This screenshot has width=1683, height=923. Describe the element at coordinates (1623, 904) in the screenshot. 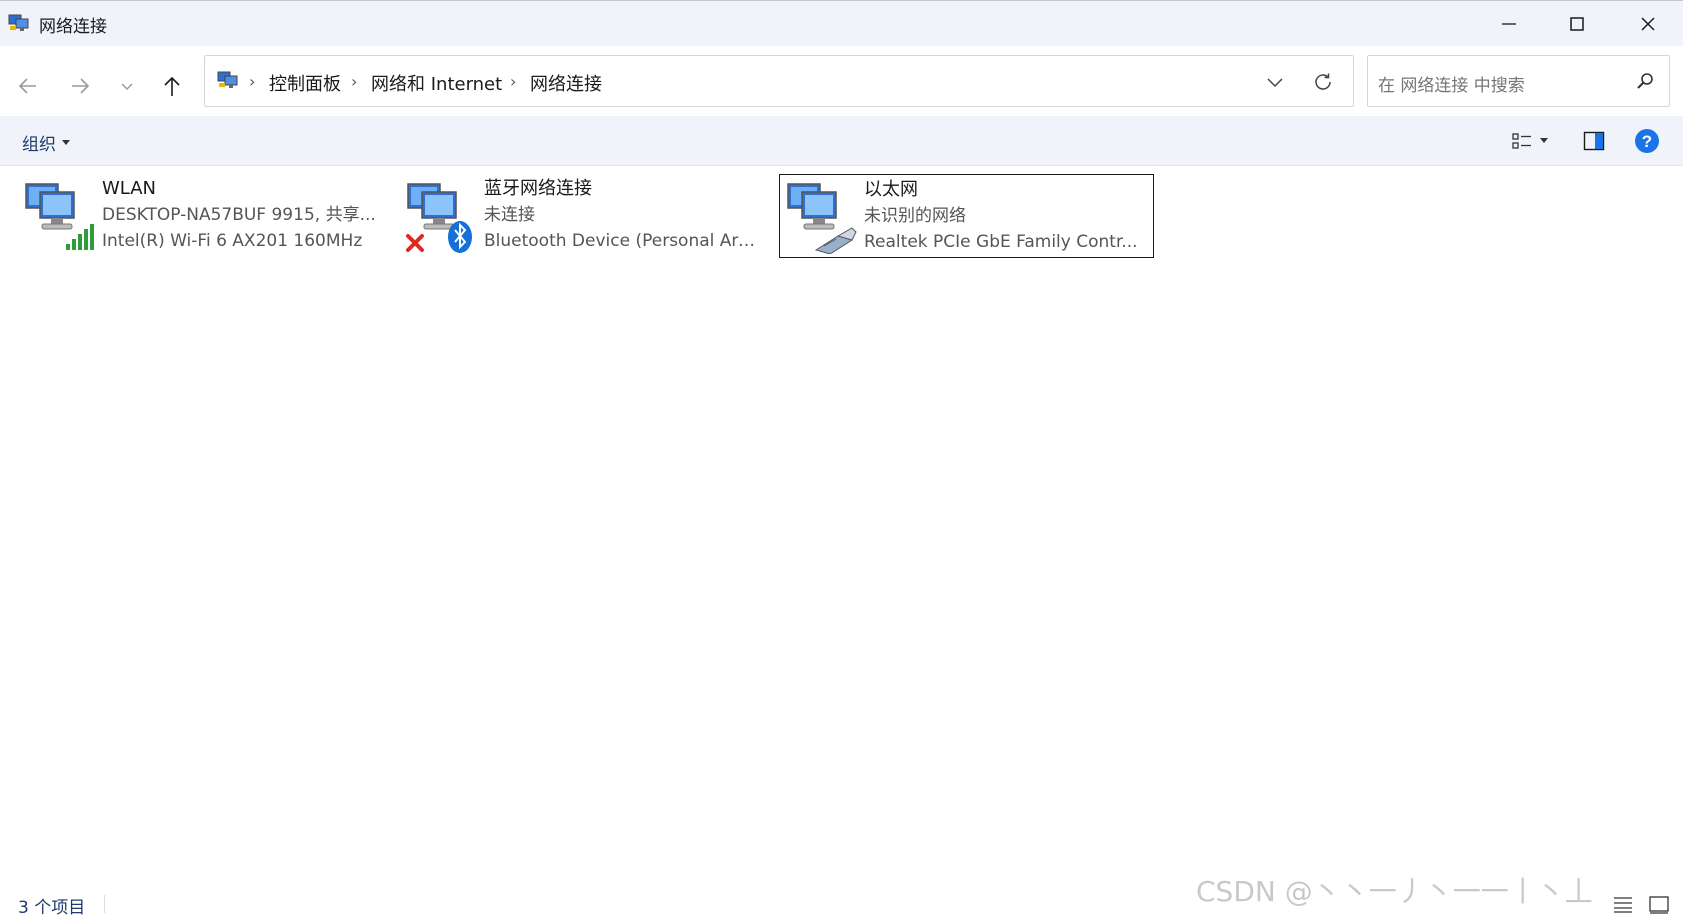

I see `details-view-icon` at that location.